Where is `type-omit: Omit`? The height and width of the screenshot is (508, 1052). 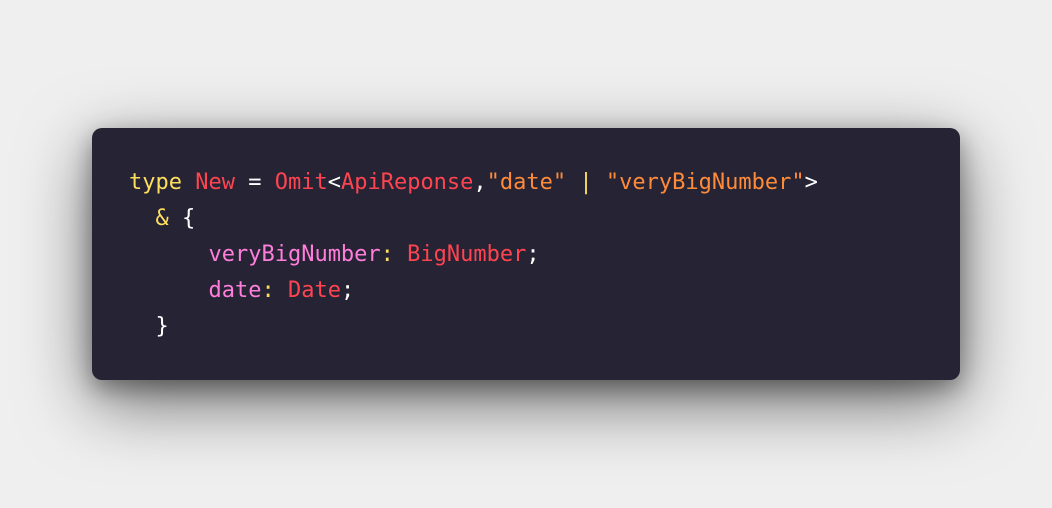 type-omit: Omit is located at coordinates (301, 182).